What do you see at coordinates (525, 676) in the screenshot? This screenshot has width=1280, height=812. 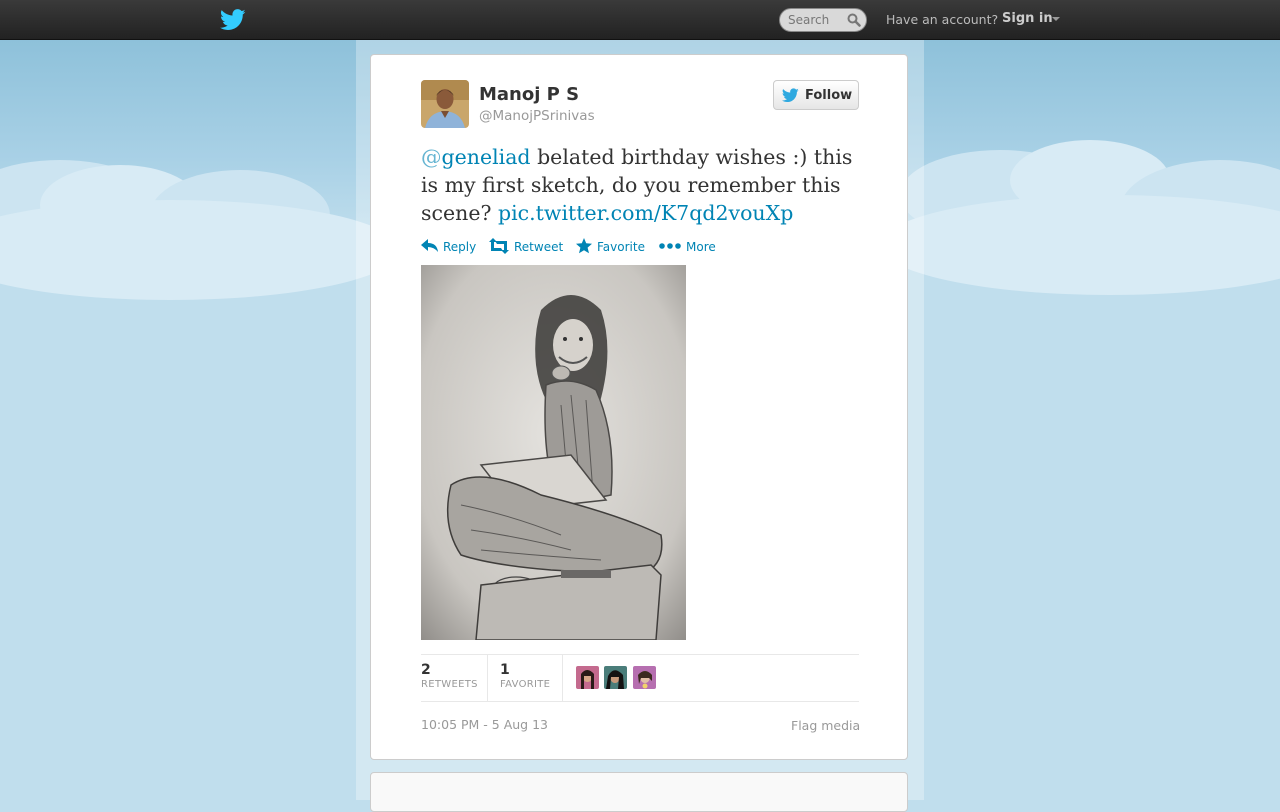 I see `favorites-stat: 1 FAVORITE` at bounding box center [525, 676].